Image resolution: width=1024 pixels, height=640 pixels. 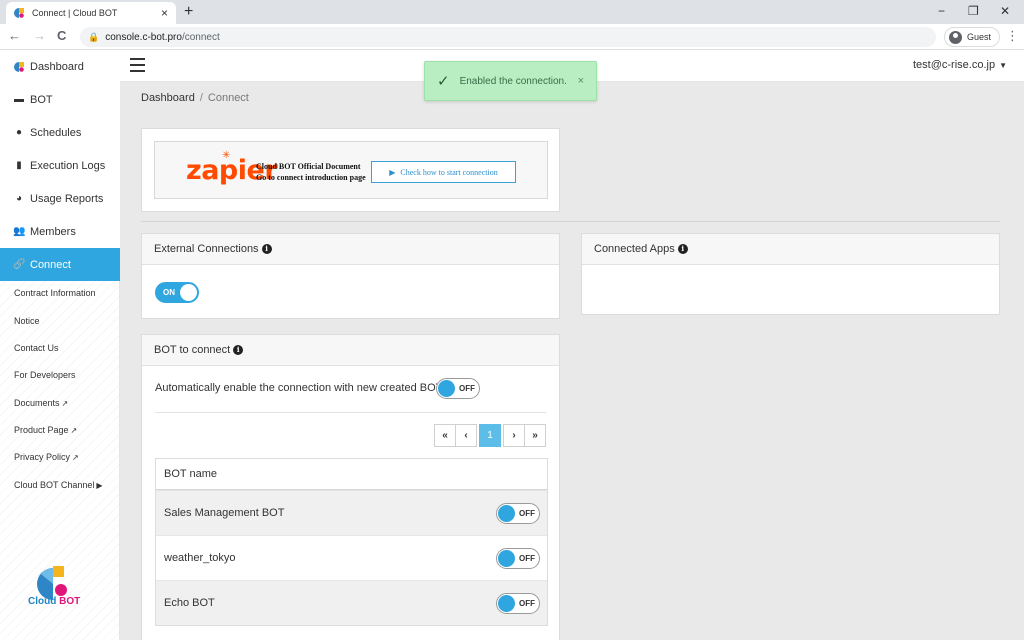 I want to click on bot-icon: ▬, so click(x=19, y=99).